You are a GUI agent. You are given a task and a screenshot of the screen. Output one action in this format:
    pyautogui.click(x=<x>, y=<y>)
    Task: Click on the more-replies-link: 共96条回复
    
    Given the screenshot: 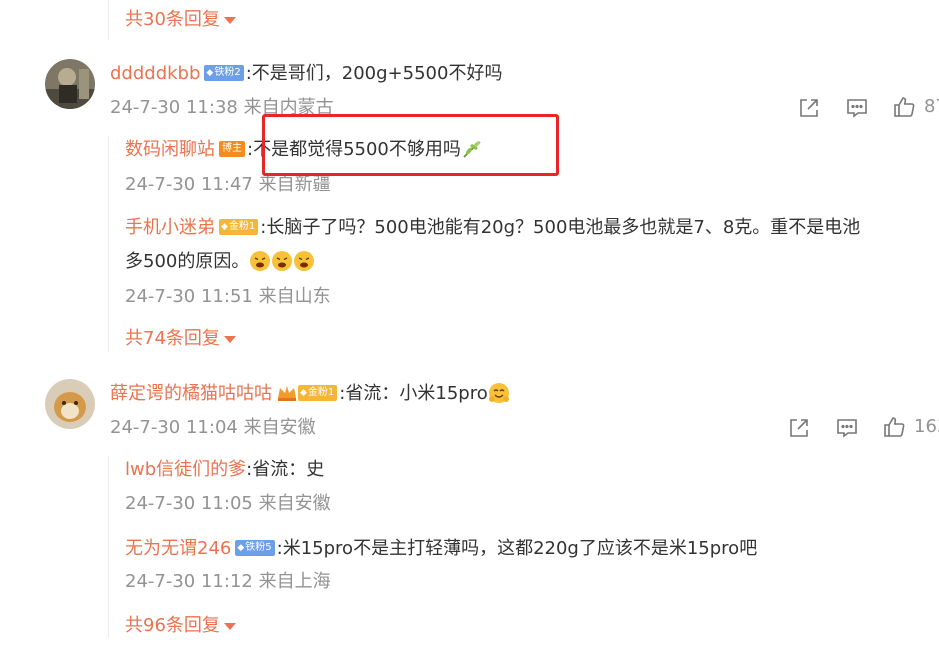 What is the action you would take?
    pyautogui.click(x=180, y=626)
    